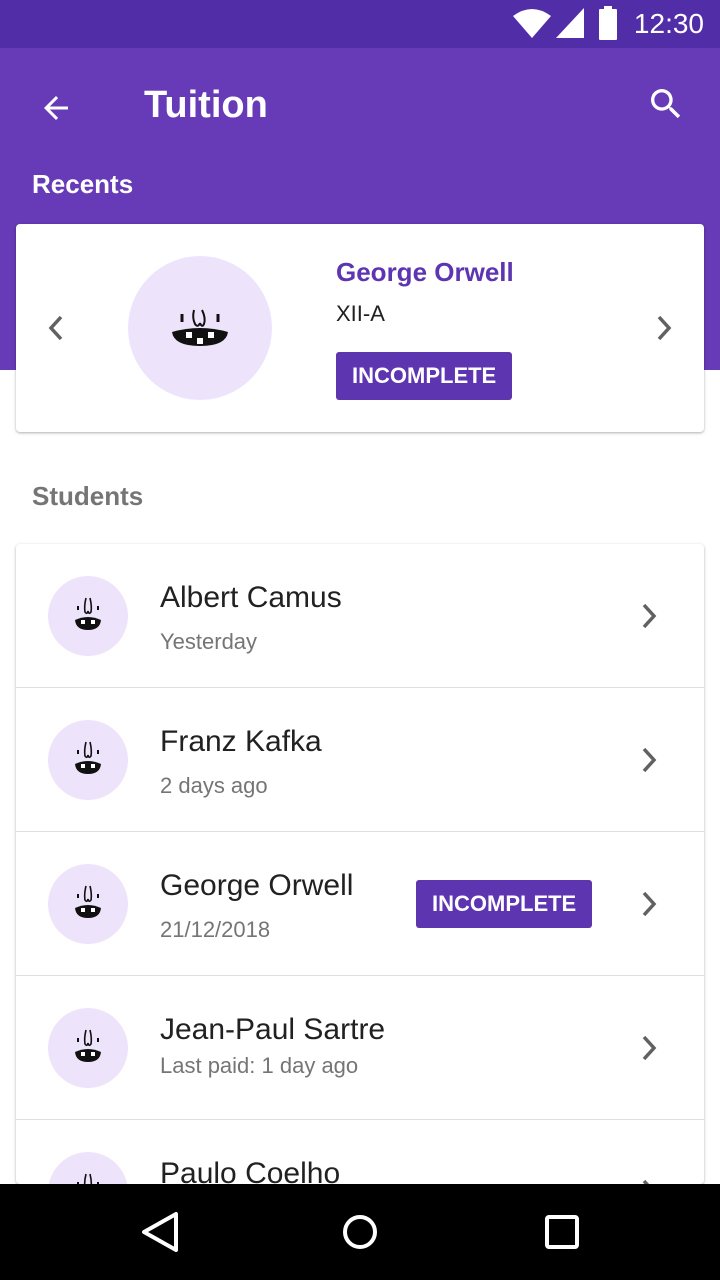 The height and width of the screenshot is (1280, 720). I want to click on system-navigation-bar, so click(360, 1232).